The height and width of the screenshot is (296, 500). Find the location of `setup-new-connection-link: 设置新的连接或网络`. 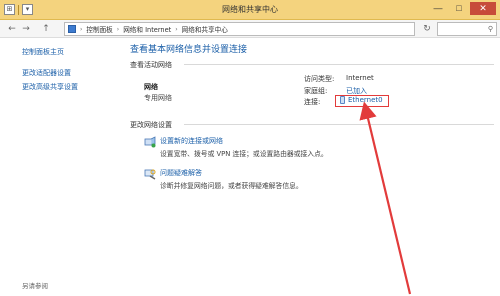

setup-new-connection-link: 设置新的连接或网络 is located at coordinates (191, 141).